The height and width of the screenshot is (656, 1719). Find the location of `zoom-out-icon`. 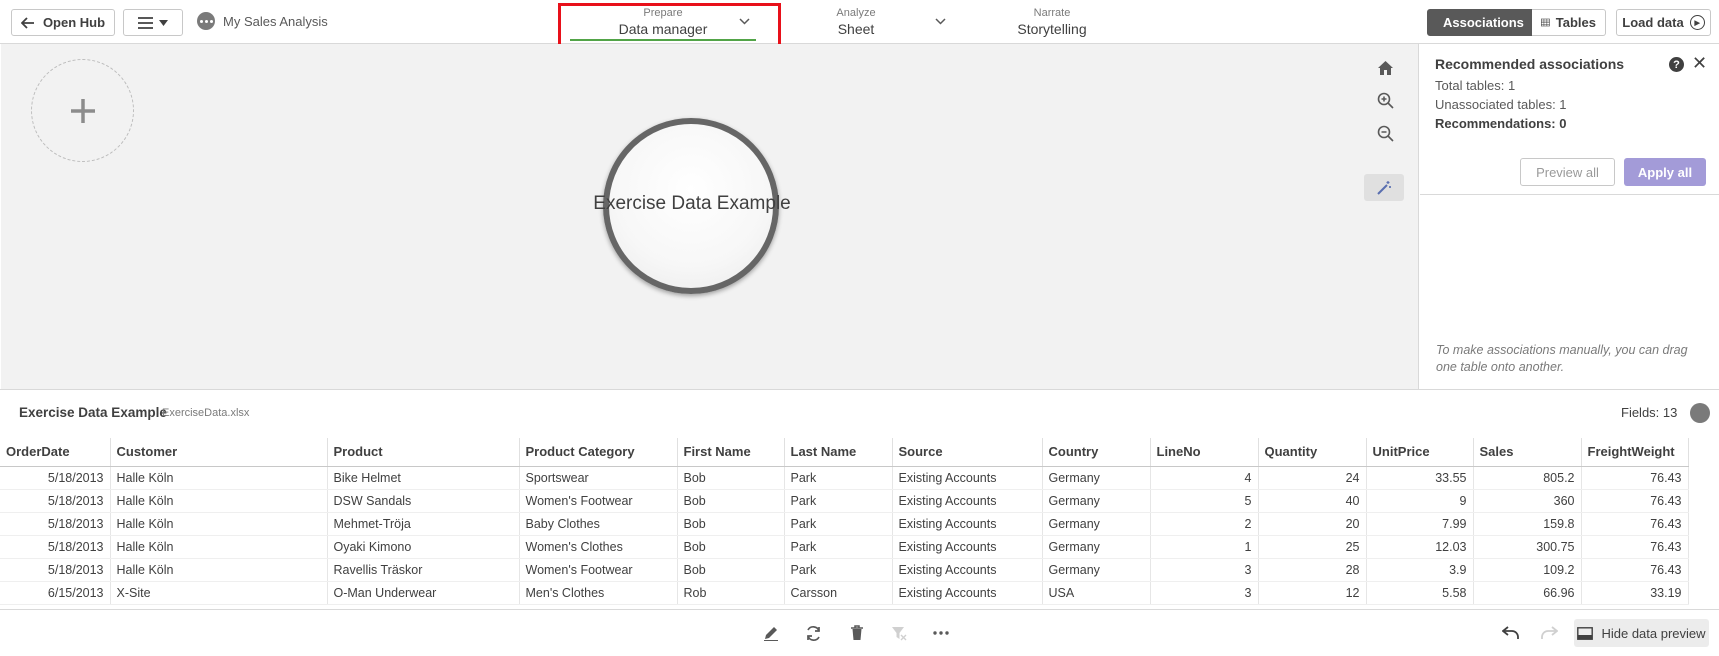

zoom-out-icon is located at coordinates (1385, 133).